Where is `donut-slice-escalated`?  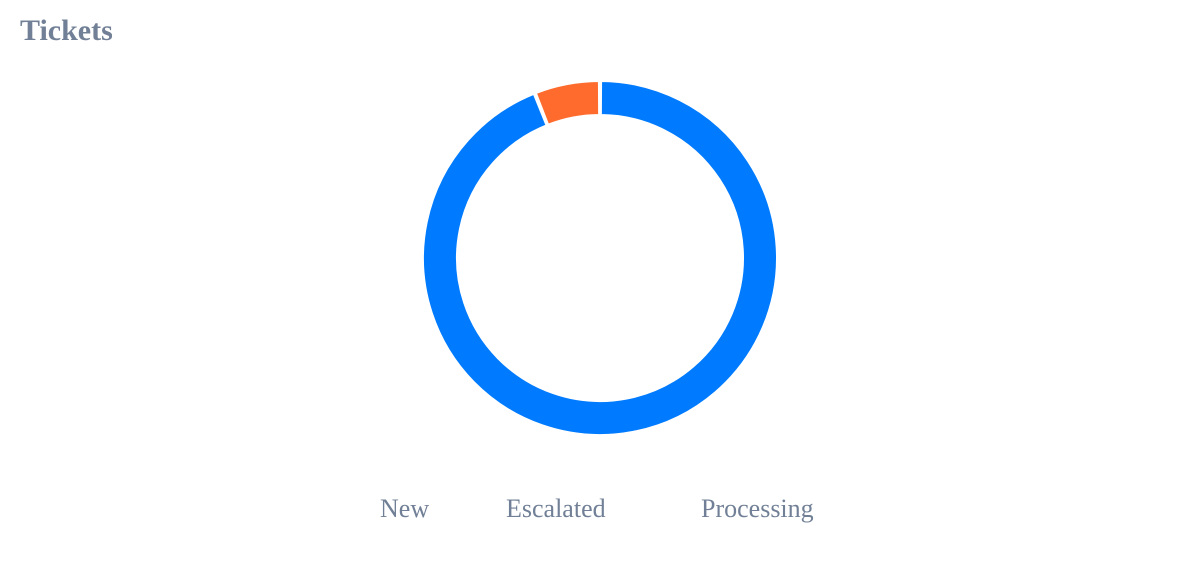
donut-slice-escalated is located at coordinates (567, 103).